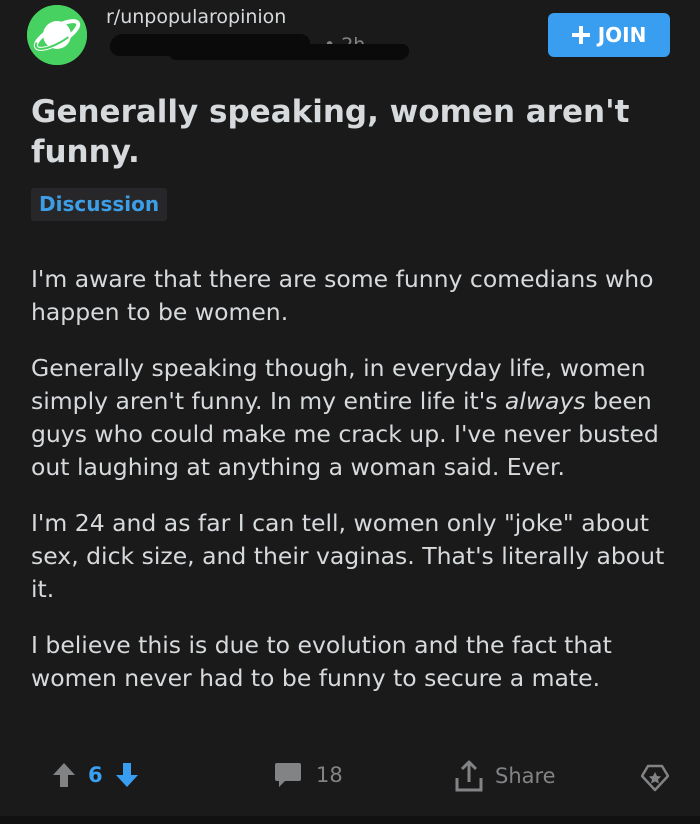 The width and height of the screenshot is (700, 824). What do you see at coordinates (350, 820) in the screenshot?
I see `bottom-divider` at bounding box center [350, 820].